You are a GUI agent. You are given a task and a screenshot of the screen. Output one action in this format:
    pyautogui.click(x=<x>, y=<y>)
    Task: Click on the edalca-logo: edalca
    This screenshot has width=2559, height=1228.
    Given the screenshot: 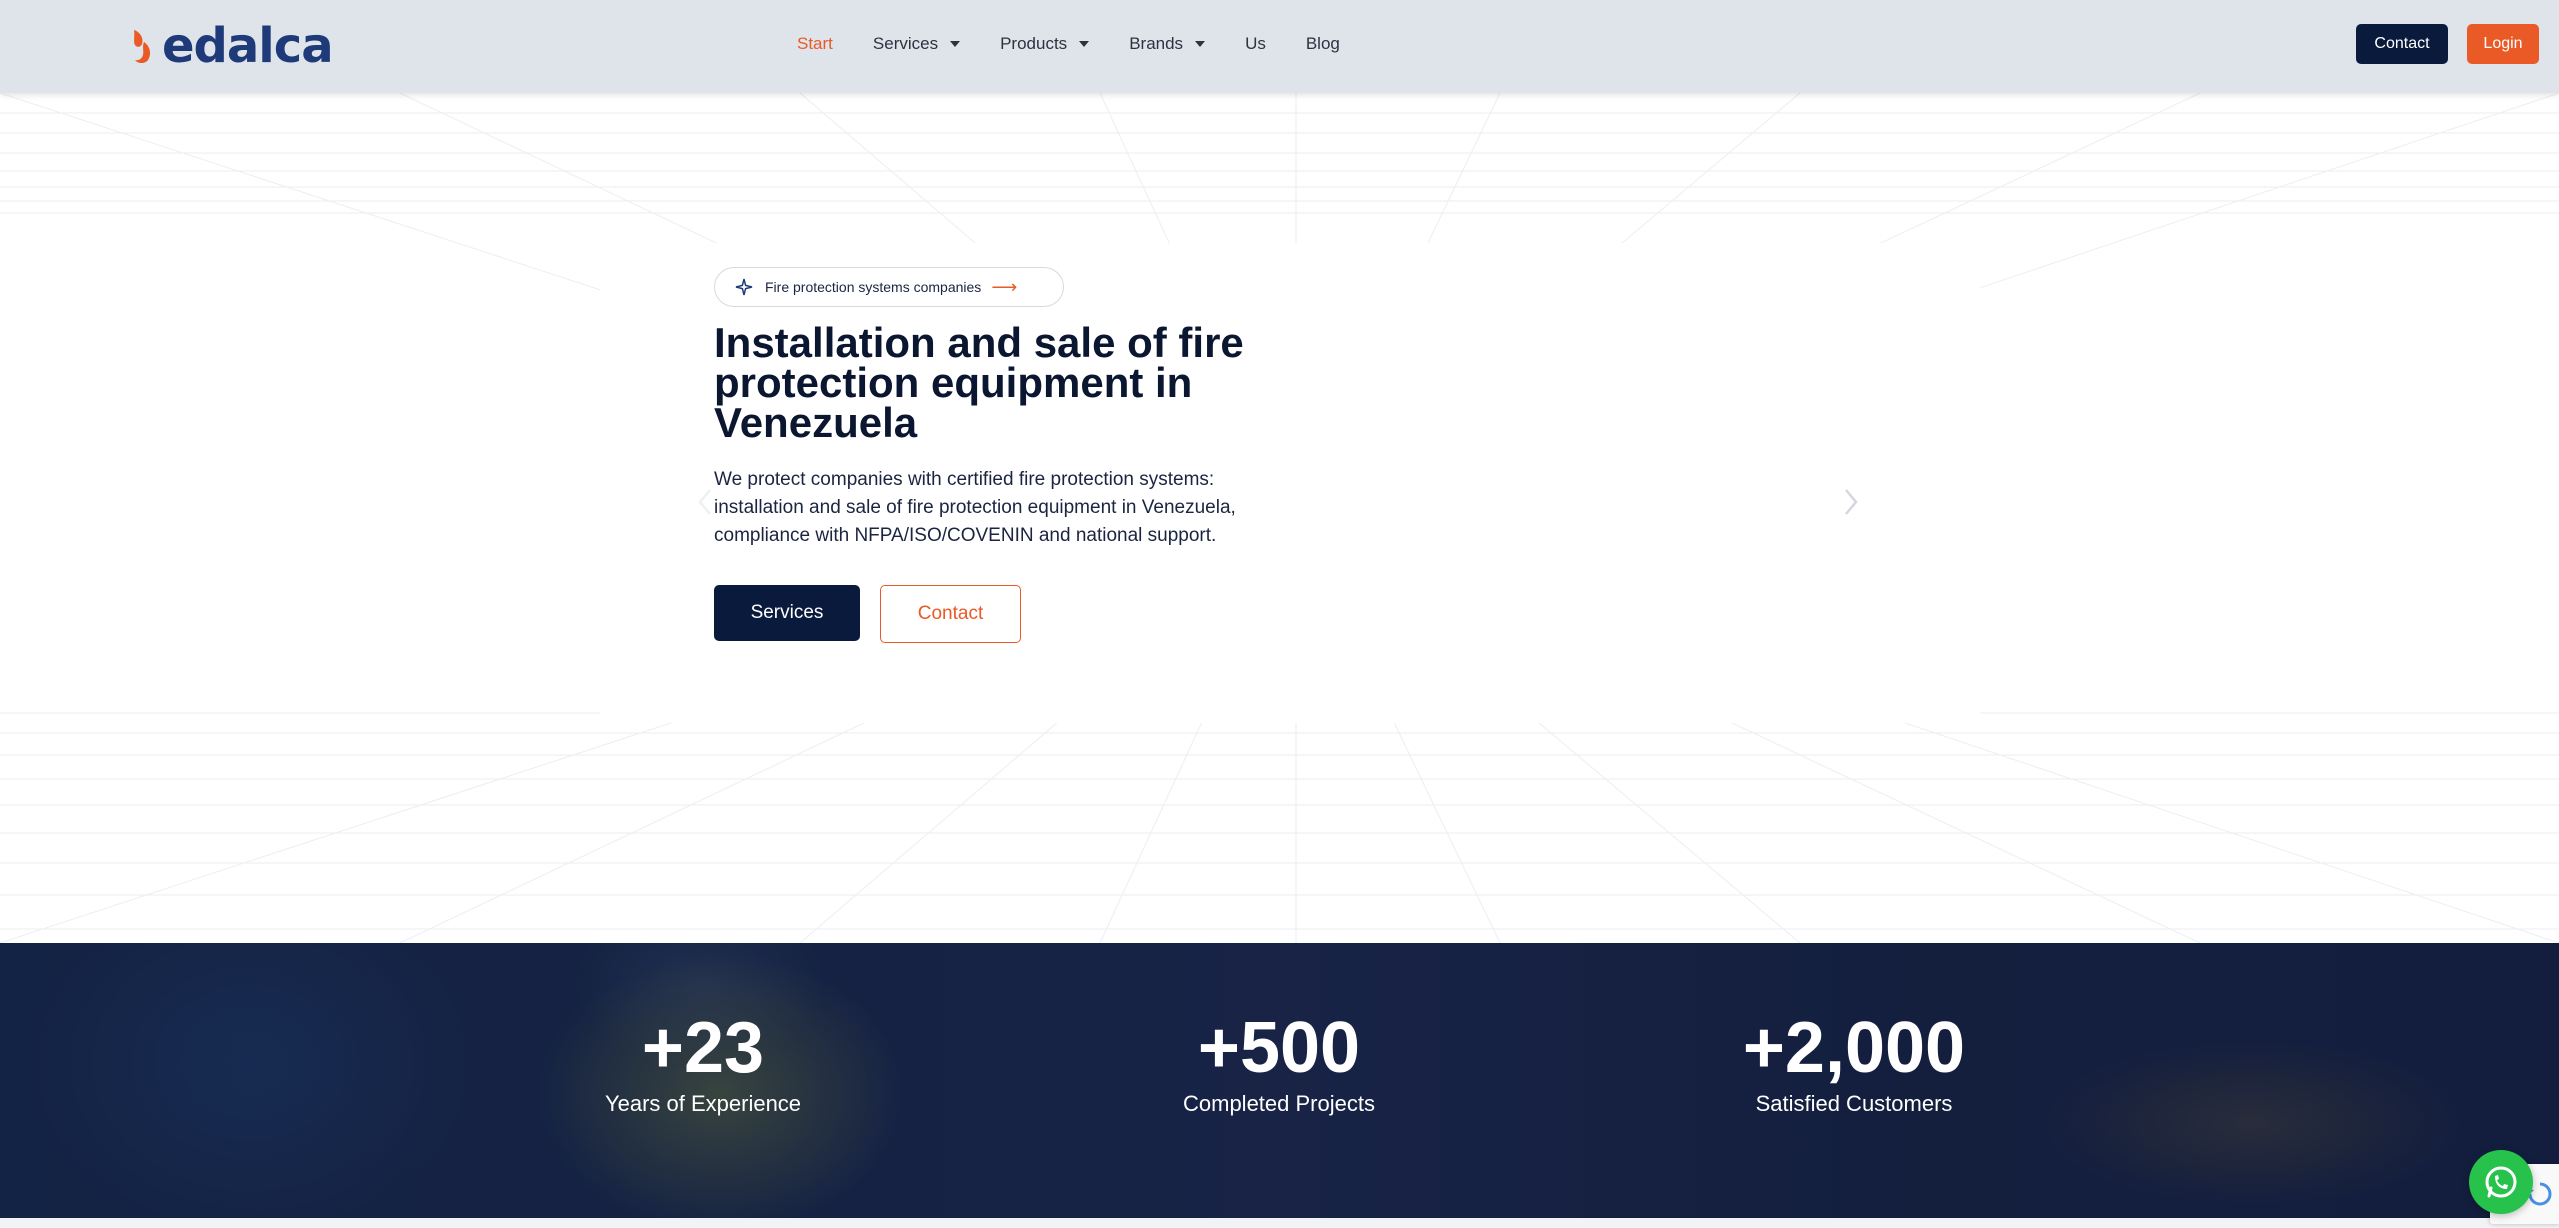 What is the action you would take?
    pyautogui.click(x=232, y=46)
    